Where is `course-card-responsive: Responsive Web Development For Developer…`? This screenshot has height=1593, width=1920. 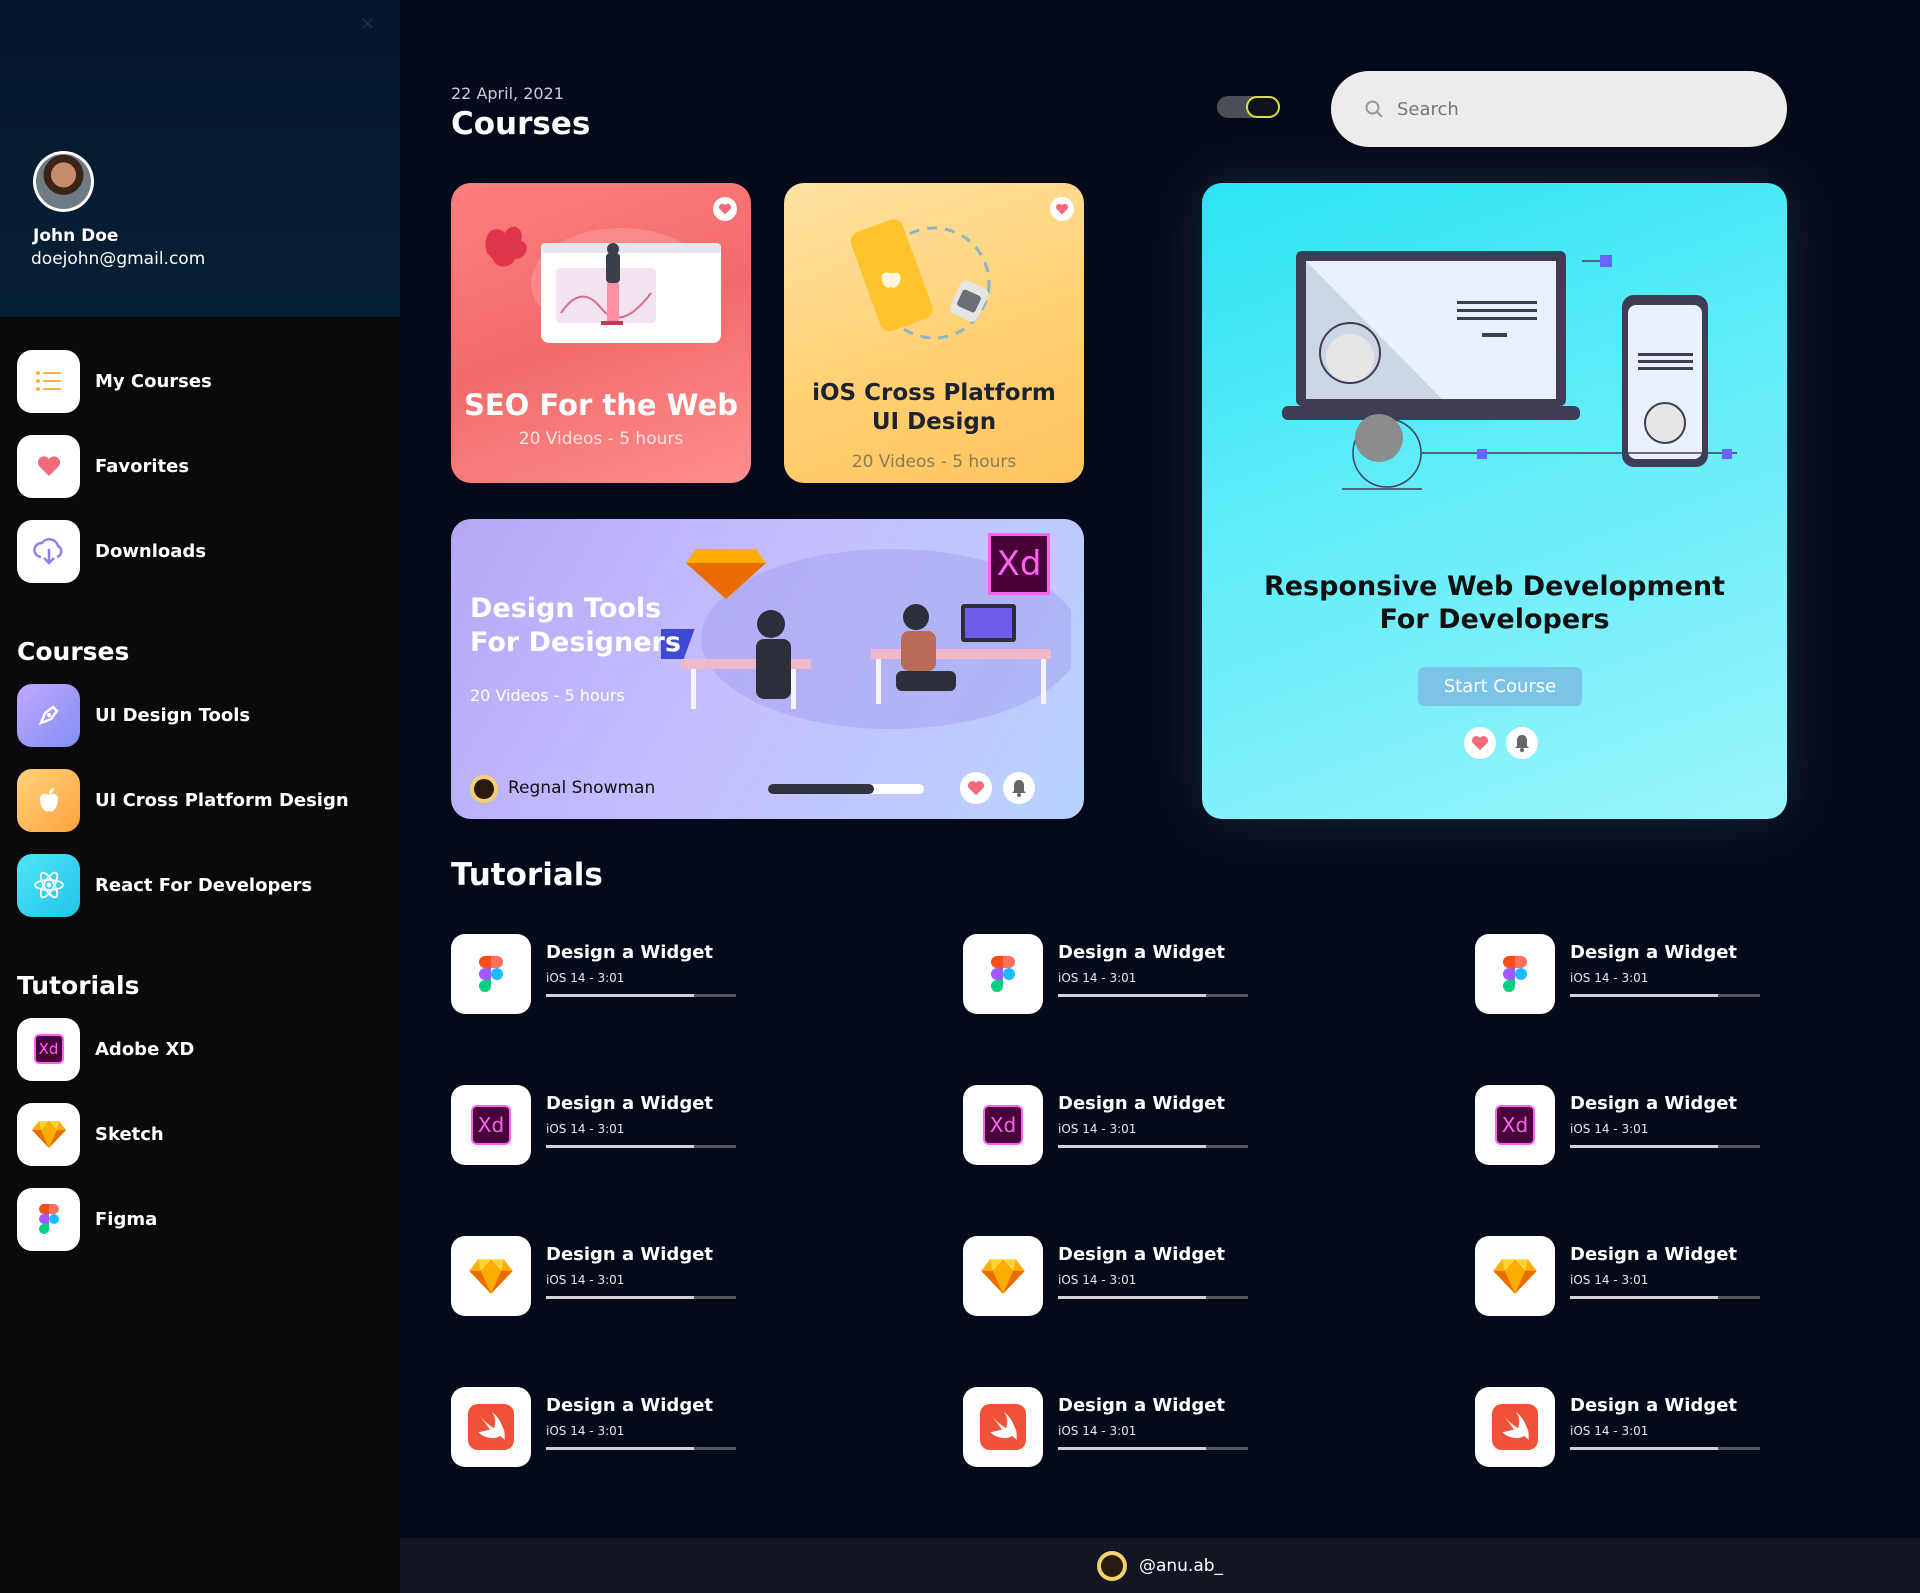
course-card-responsive: Responsive Web Development For Developer… is located at coordinates (1494, 501).